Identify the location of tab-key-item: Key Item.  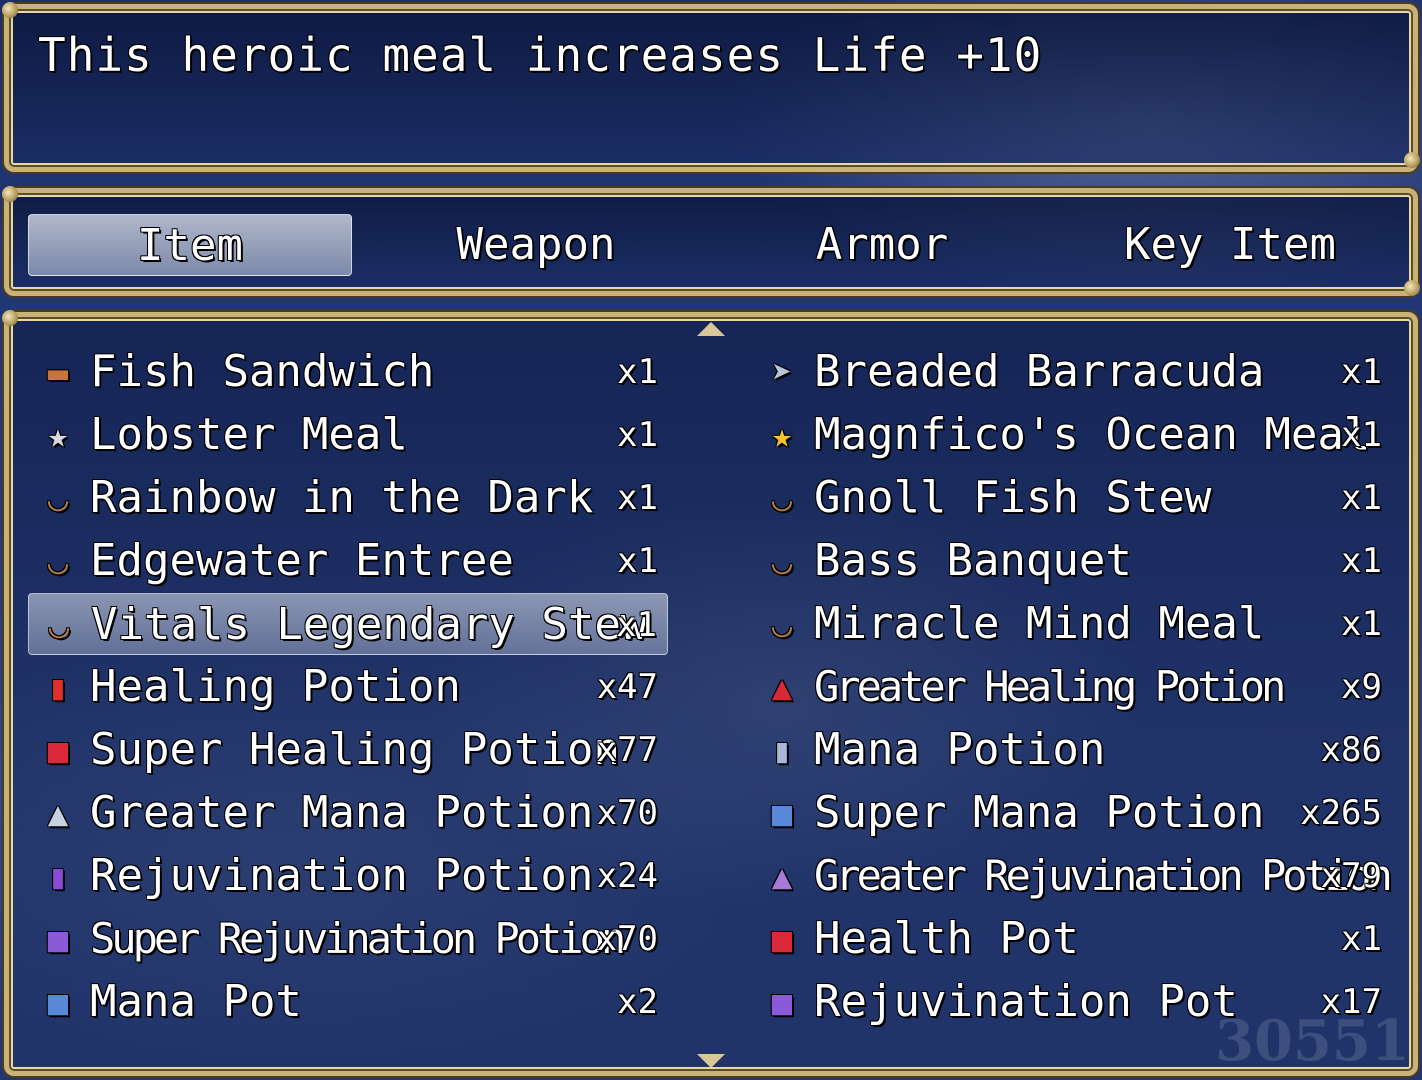
(1230, 245).